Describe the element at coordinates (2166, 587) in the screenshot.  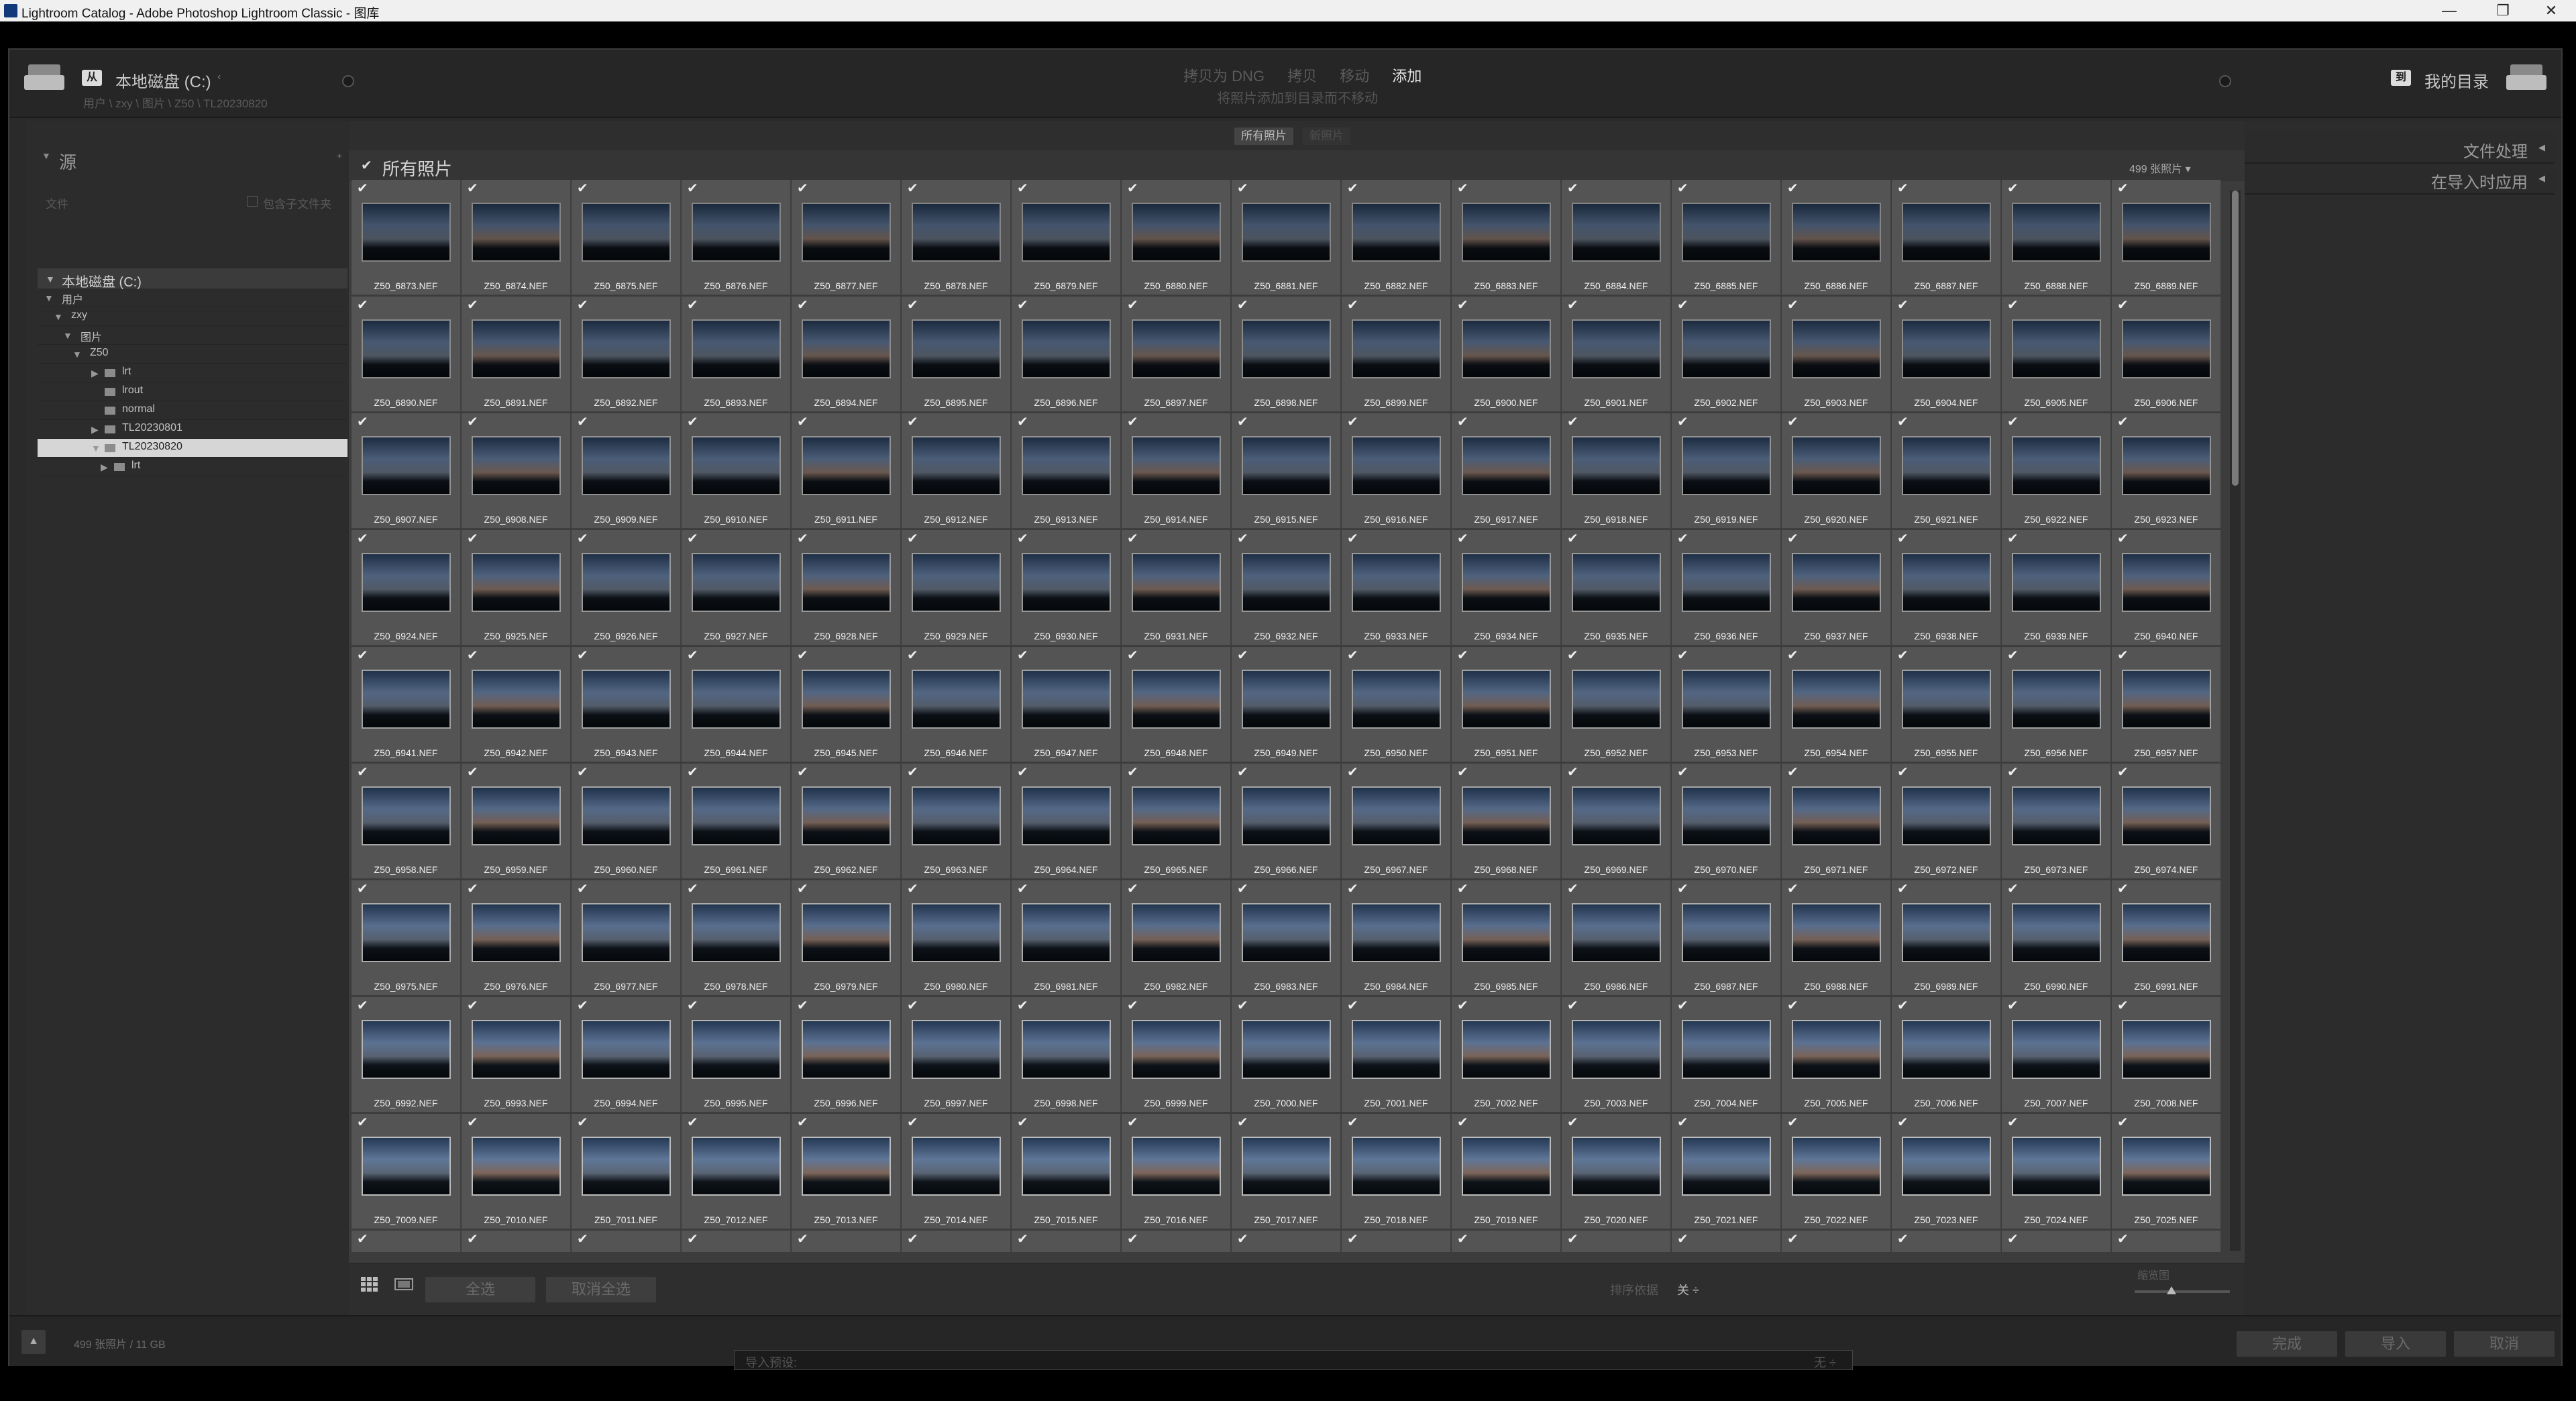
I see `photo-cell: ✔ Z50_6940.NEF` at that location.